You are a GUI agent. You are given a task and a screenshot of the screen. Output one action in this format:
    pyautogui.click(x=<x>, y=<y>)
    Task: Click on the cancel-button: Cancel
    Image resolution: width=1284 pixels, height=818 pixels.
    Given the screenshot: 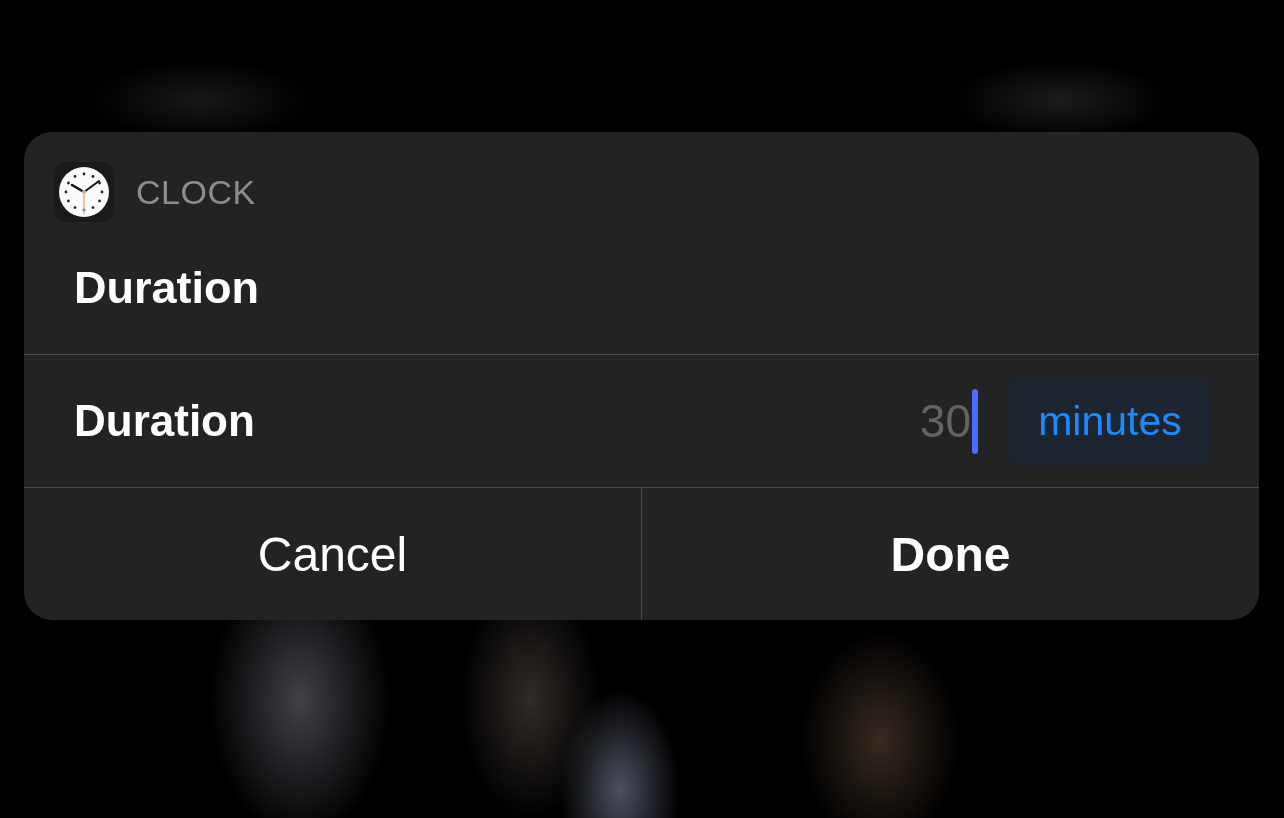 What is the action you would take?
    pyautogui.click(x=332, y=554)
    